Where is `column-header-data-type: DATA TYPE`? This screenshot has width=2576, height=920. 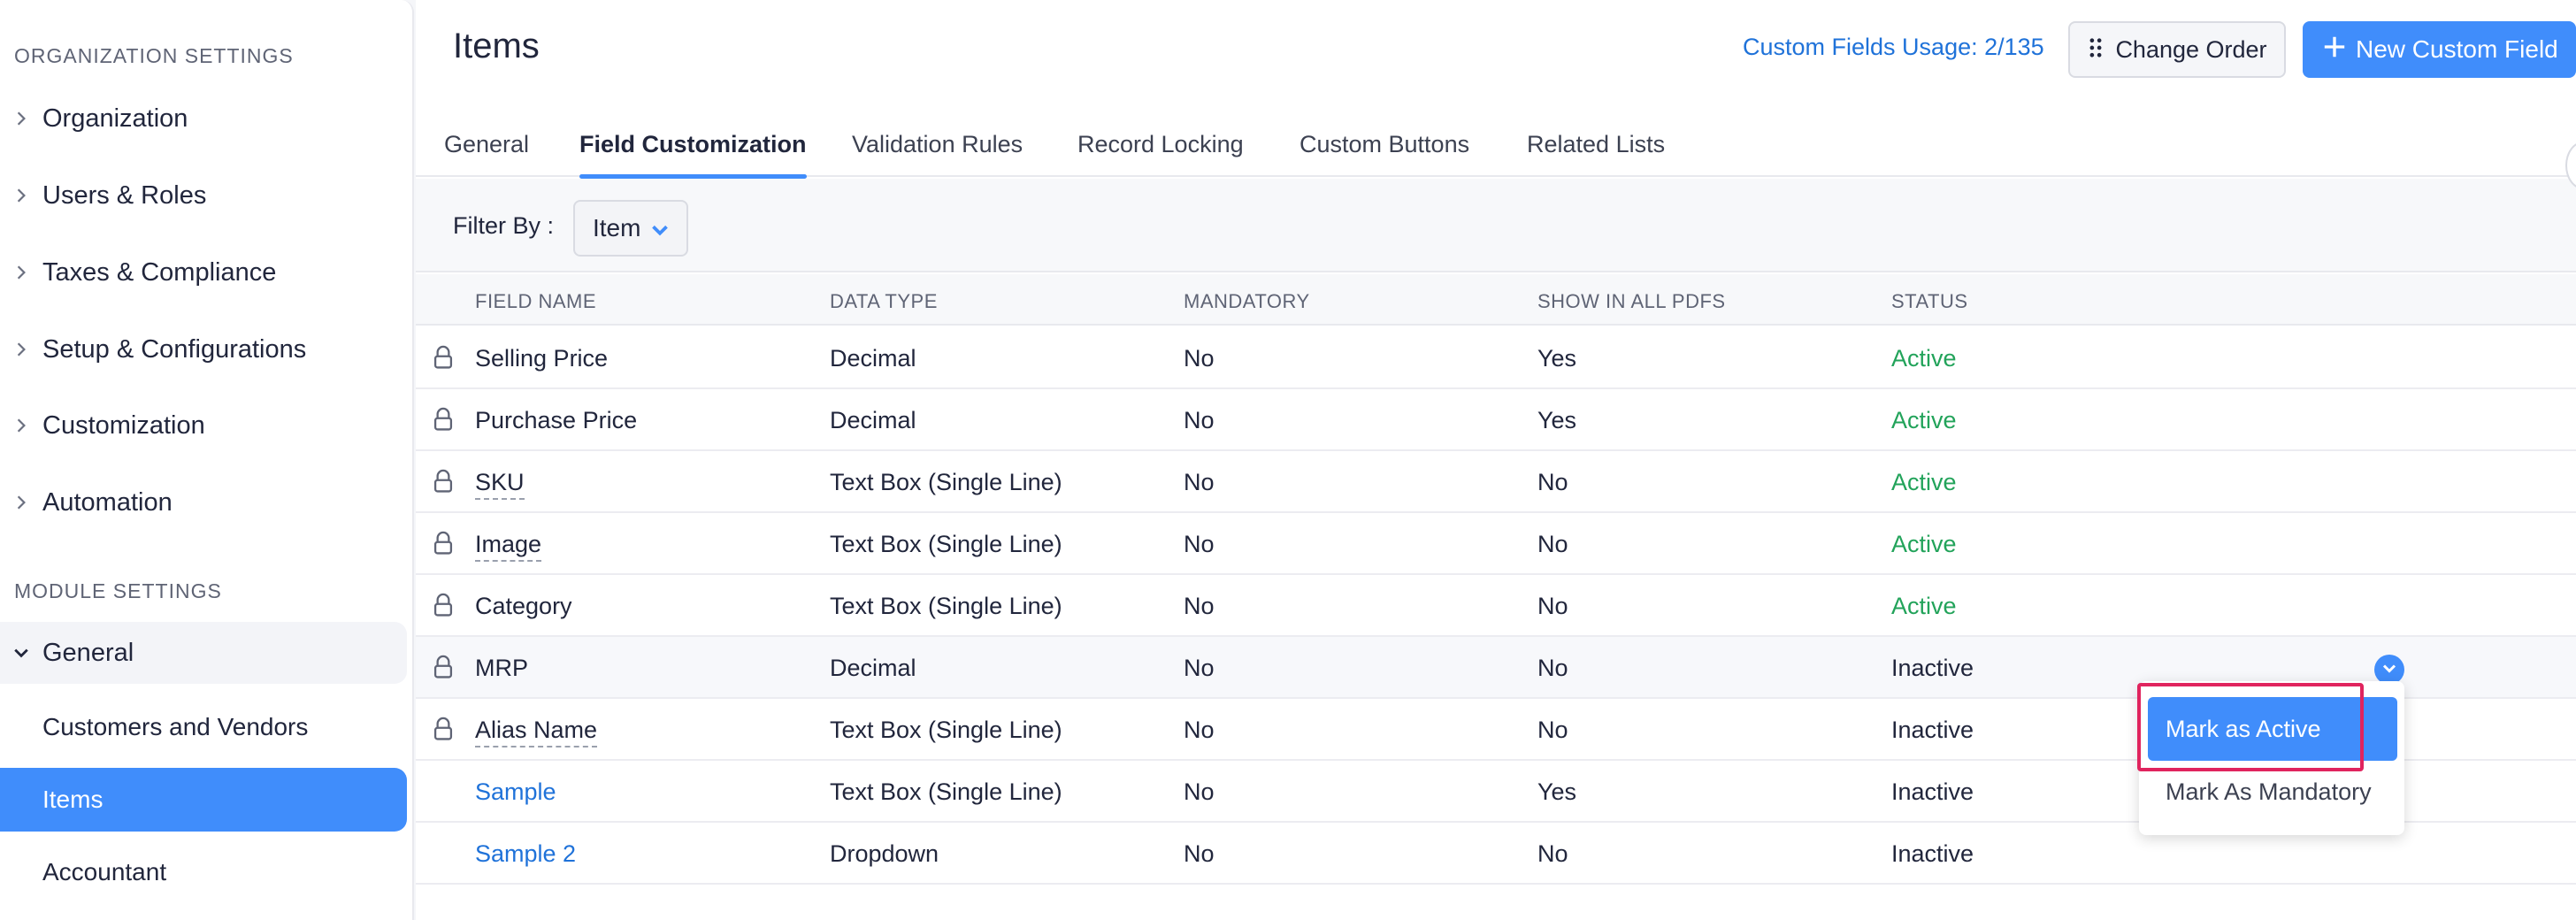
column-header-data-type: DATA TYPE is located at coordinates (884, 301).